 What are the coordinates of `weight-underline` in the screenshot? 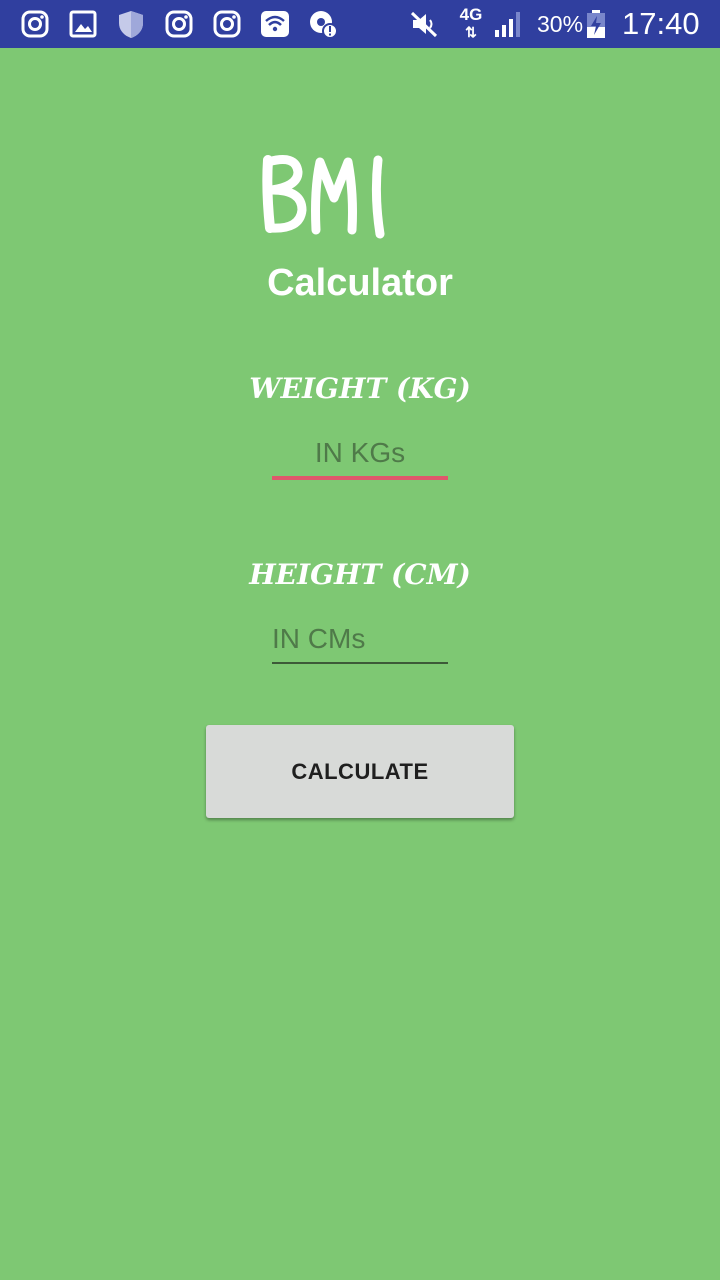 It's located at (360, 478).